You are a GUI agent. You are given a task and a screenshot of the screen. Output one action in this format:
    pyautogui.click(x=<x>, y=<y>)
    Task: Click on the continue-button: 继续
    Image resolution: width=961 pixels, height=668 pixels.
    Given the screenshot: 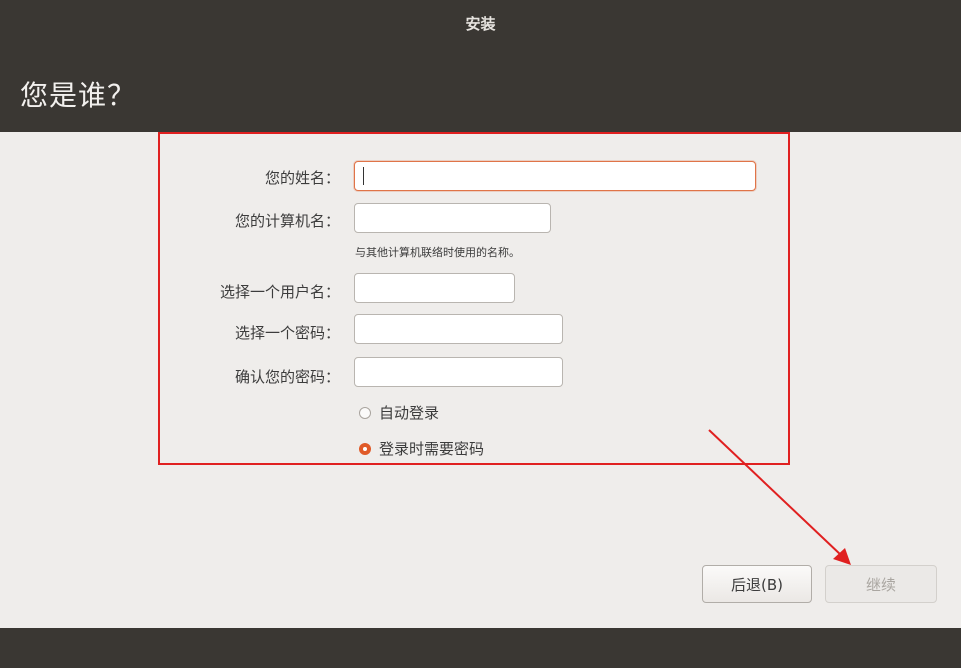 What is the action you would take?
    pyautogui.click(x=881, y=584)
    